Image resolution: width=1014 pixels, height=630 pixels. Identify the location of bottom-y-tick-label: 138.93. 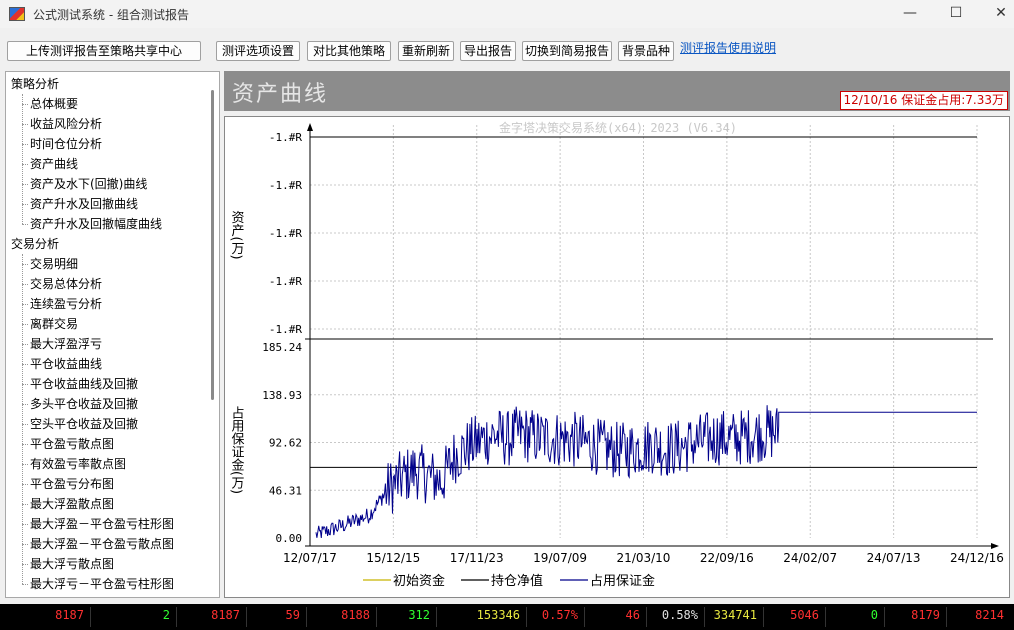
(282, 395).